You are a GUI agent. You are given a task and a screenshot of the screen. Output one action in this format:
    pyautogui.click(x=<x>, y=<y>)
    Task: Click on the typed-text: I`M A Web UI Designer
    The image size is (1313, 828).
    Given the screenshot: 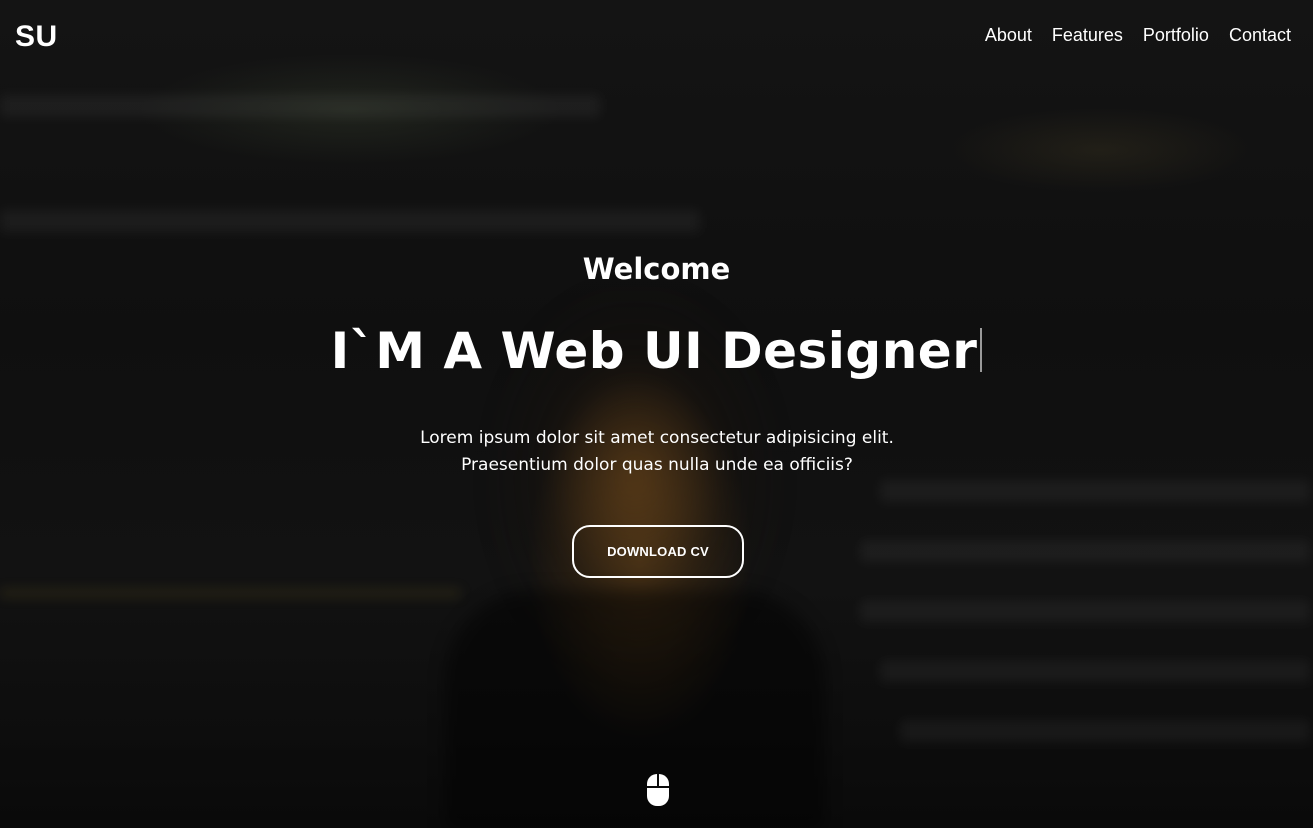 What is the action you would take?
    pyautogui.click(x=654, y=351)
    